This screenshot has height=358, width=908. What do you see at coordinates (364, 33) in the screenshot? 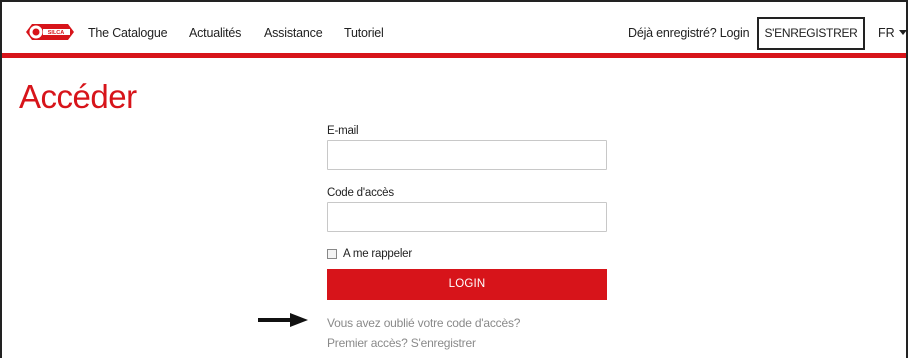
I see `nav-item-tutoriel: Tutoriel` at bounding box center [364, 33].